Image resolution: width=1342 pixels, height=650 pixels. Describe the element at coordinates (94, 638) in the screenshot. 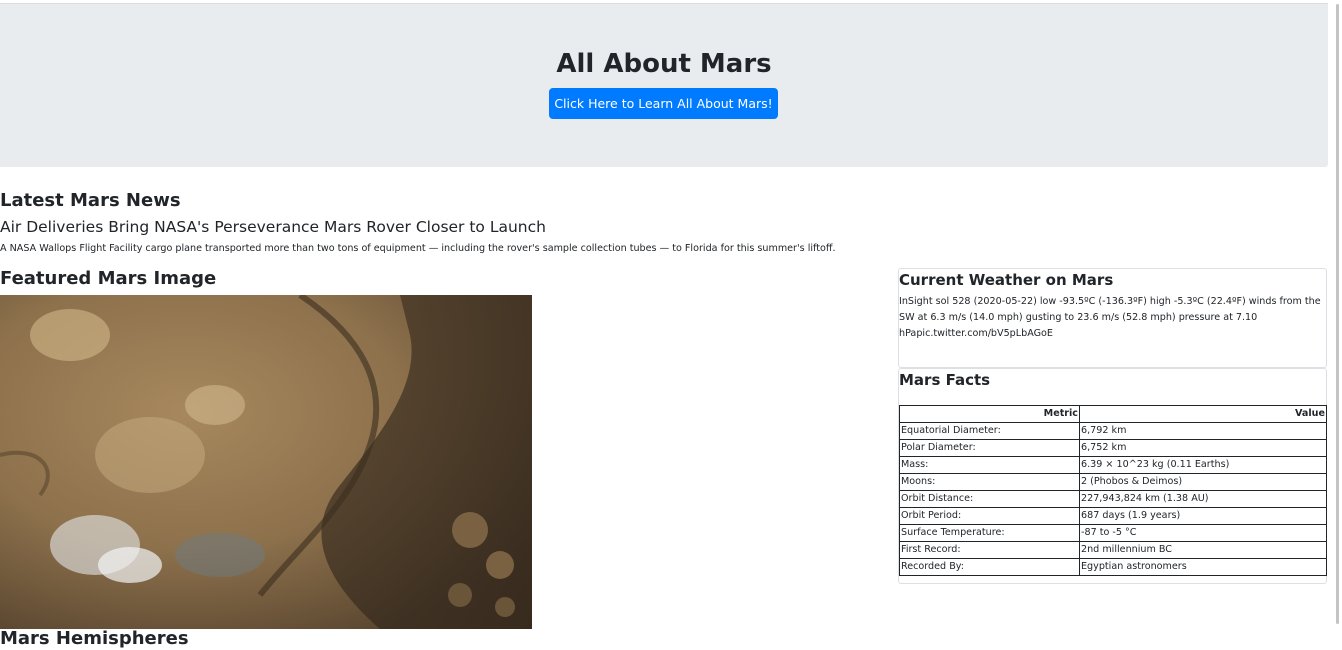

I see `hemispheres-heading: Mars Hemispheres` at that location.